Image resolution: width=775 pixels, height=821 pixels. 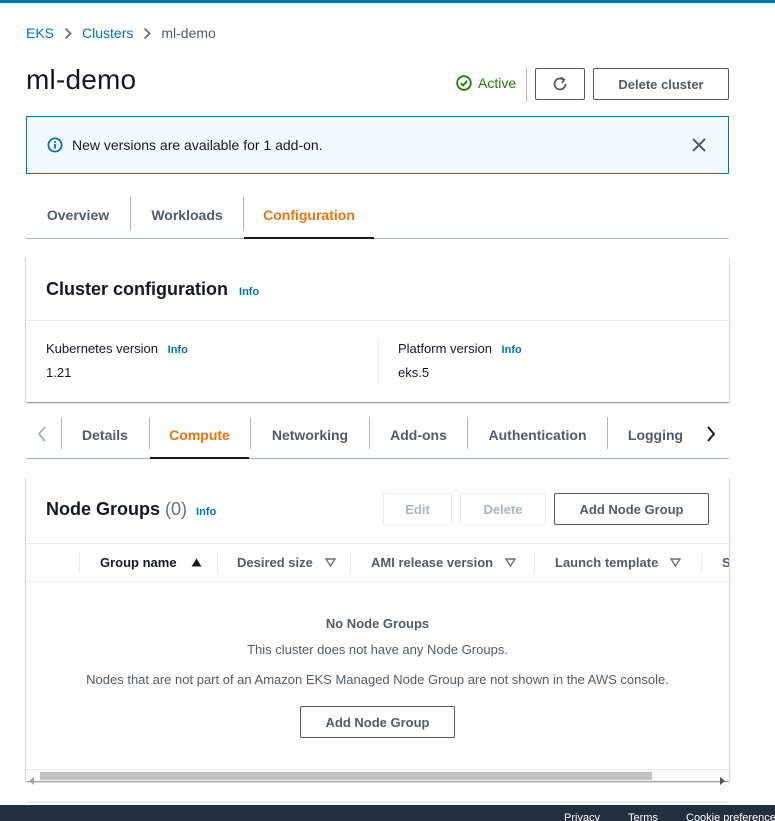 I want to click on column-truncated: S, so click(x=725, y=562).